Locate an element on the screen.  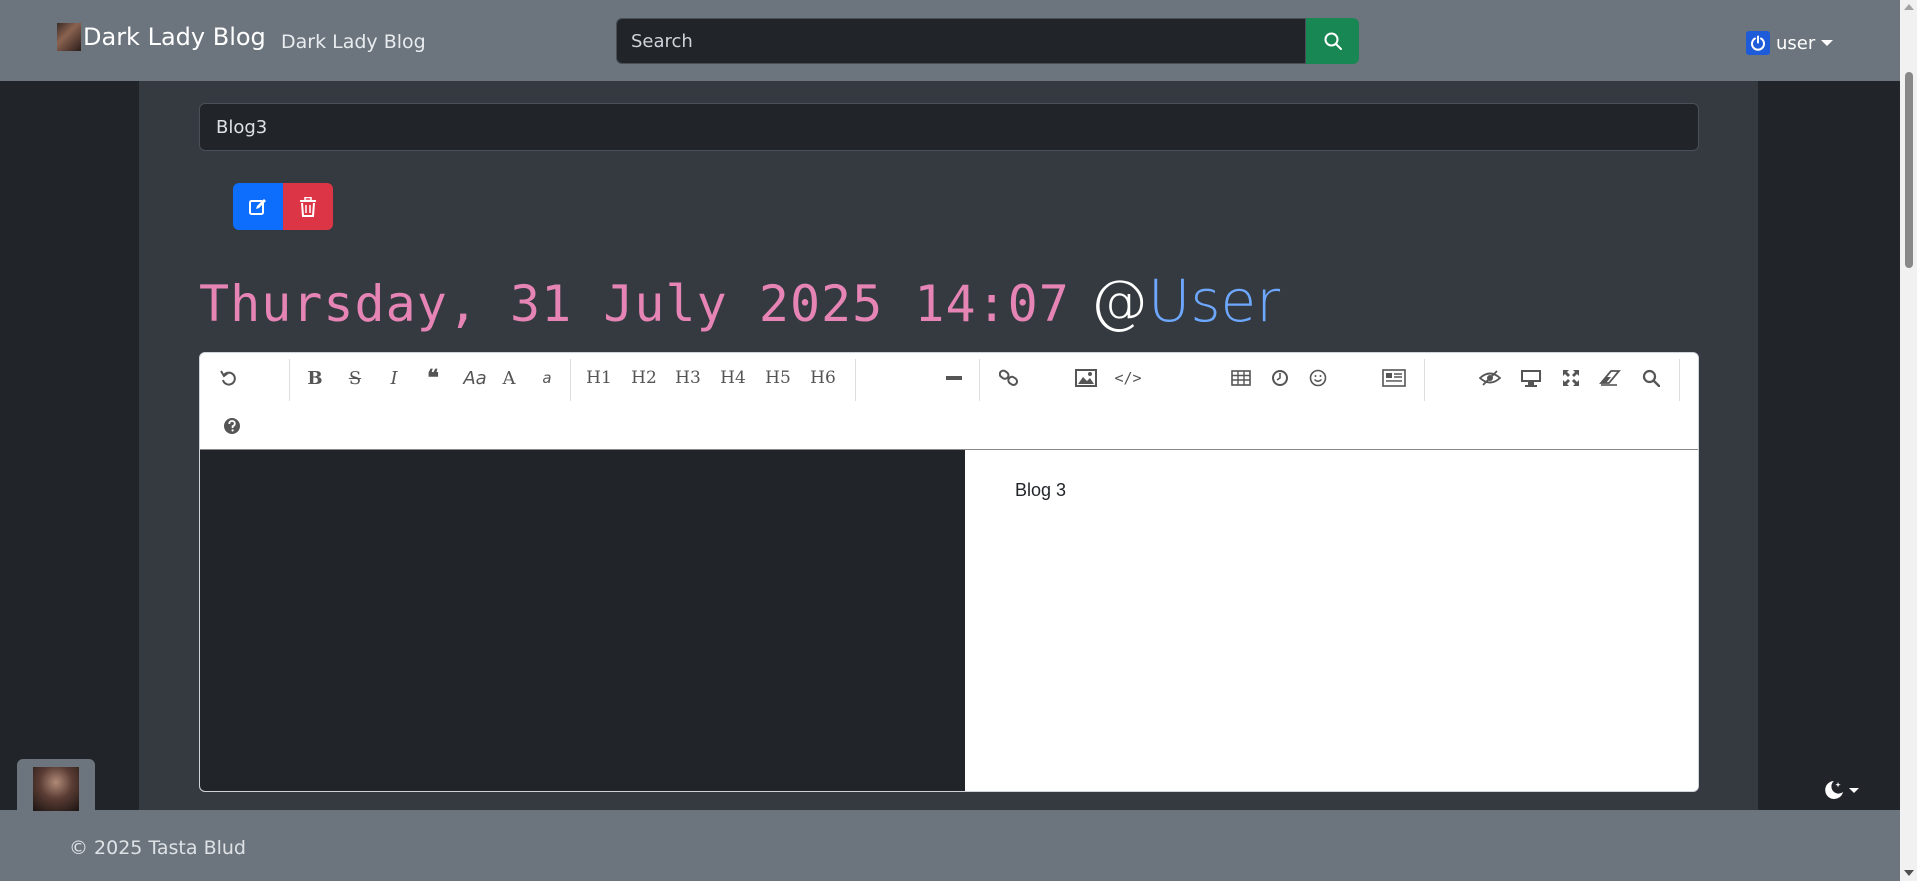
quote-icon: ❝ is located at coordinates (433, 378).